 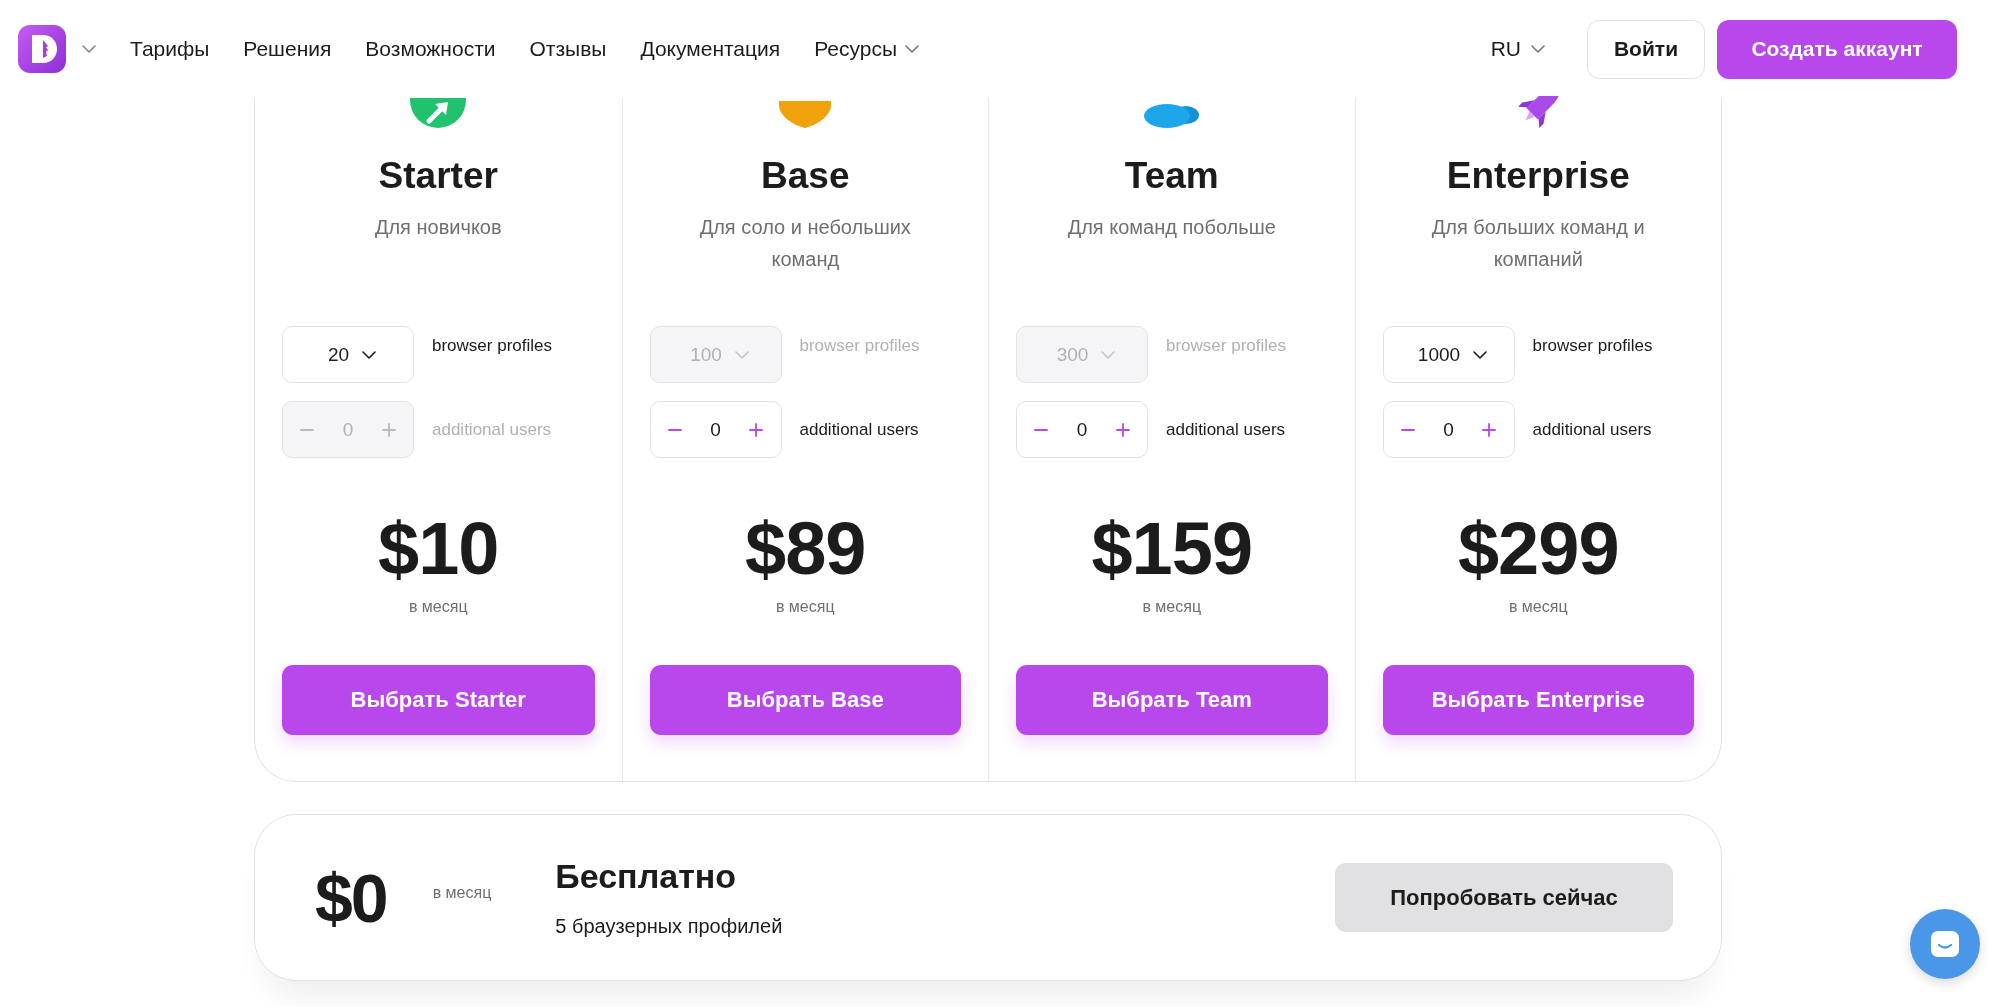 What do you see at coordinates (348, 354) in the screenshot?
I see `profiles-dropdown: 20` at bounding box center [348, 354].